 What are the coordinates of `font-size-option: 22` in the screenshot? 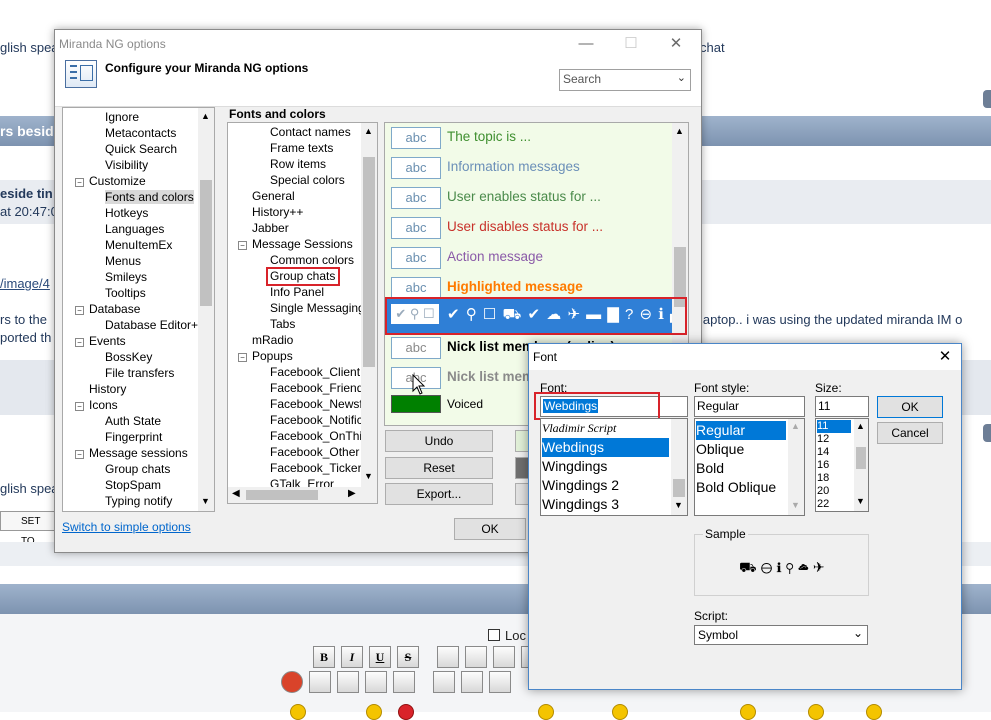 It's located at (834, 504).